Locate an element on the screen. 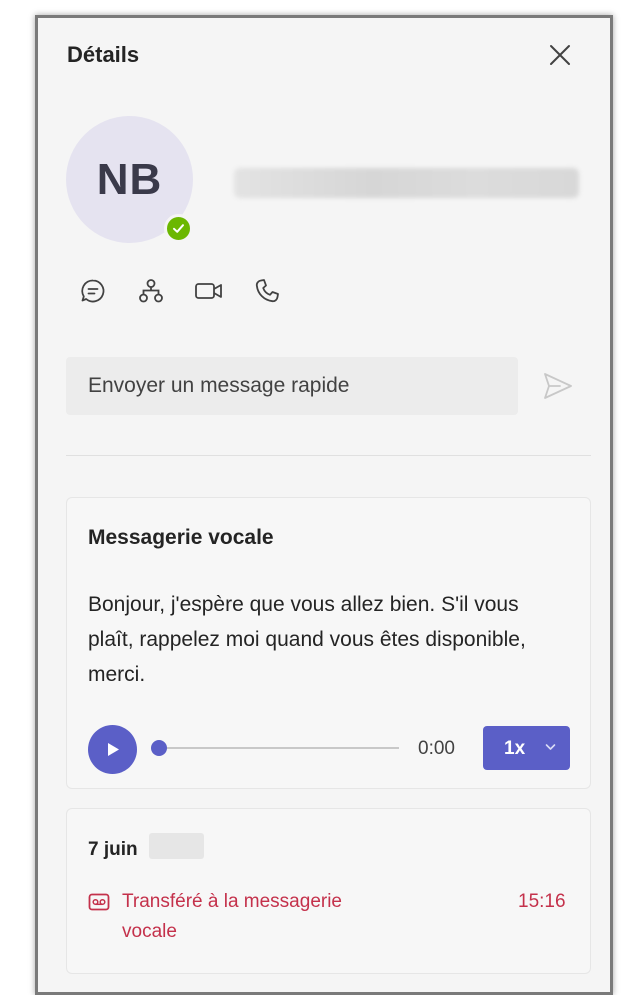 This screenshot has width=632, height=995. video-call-button is located at coordinates (209, 291).